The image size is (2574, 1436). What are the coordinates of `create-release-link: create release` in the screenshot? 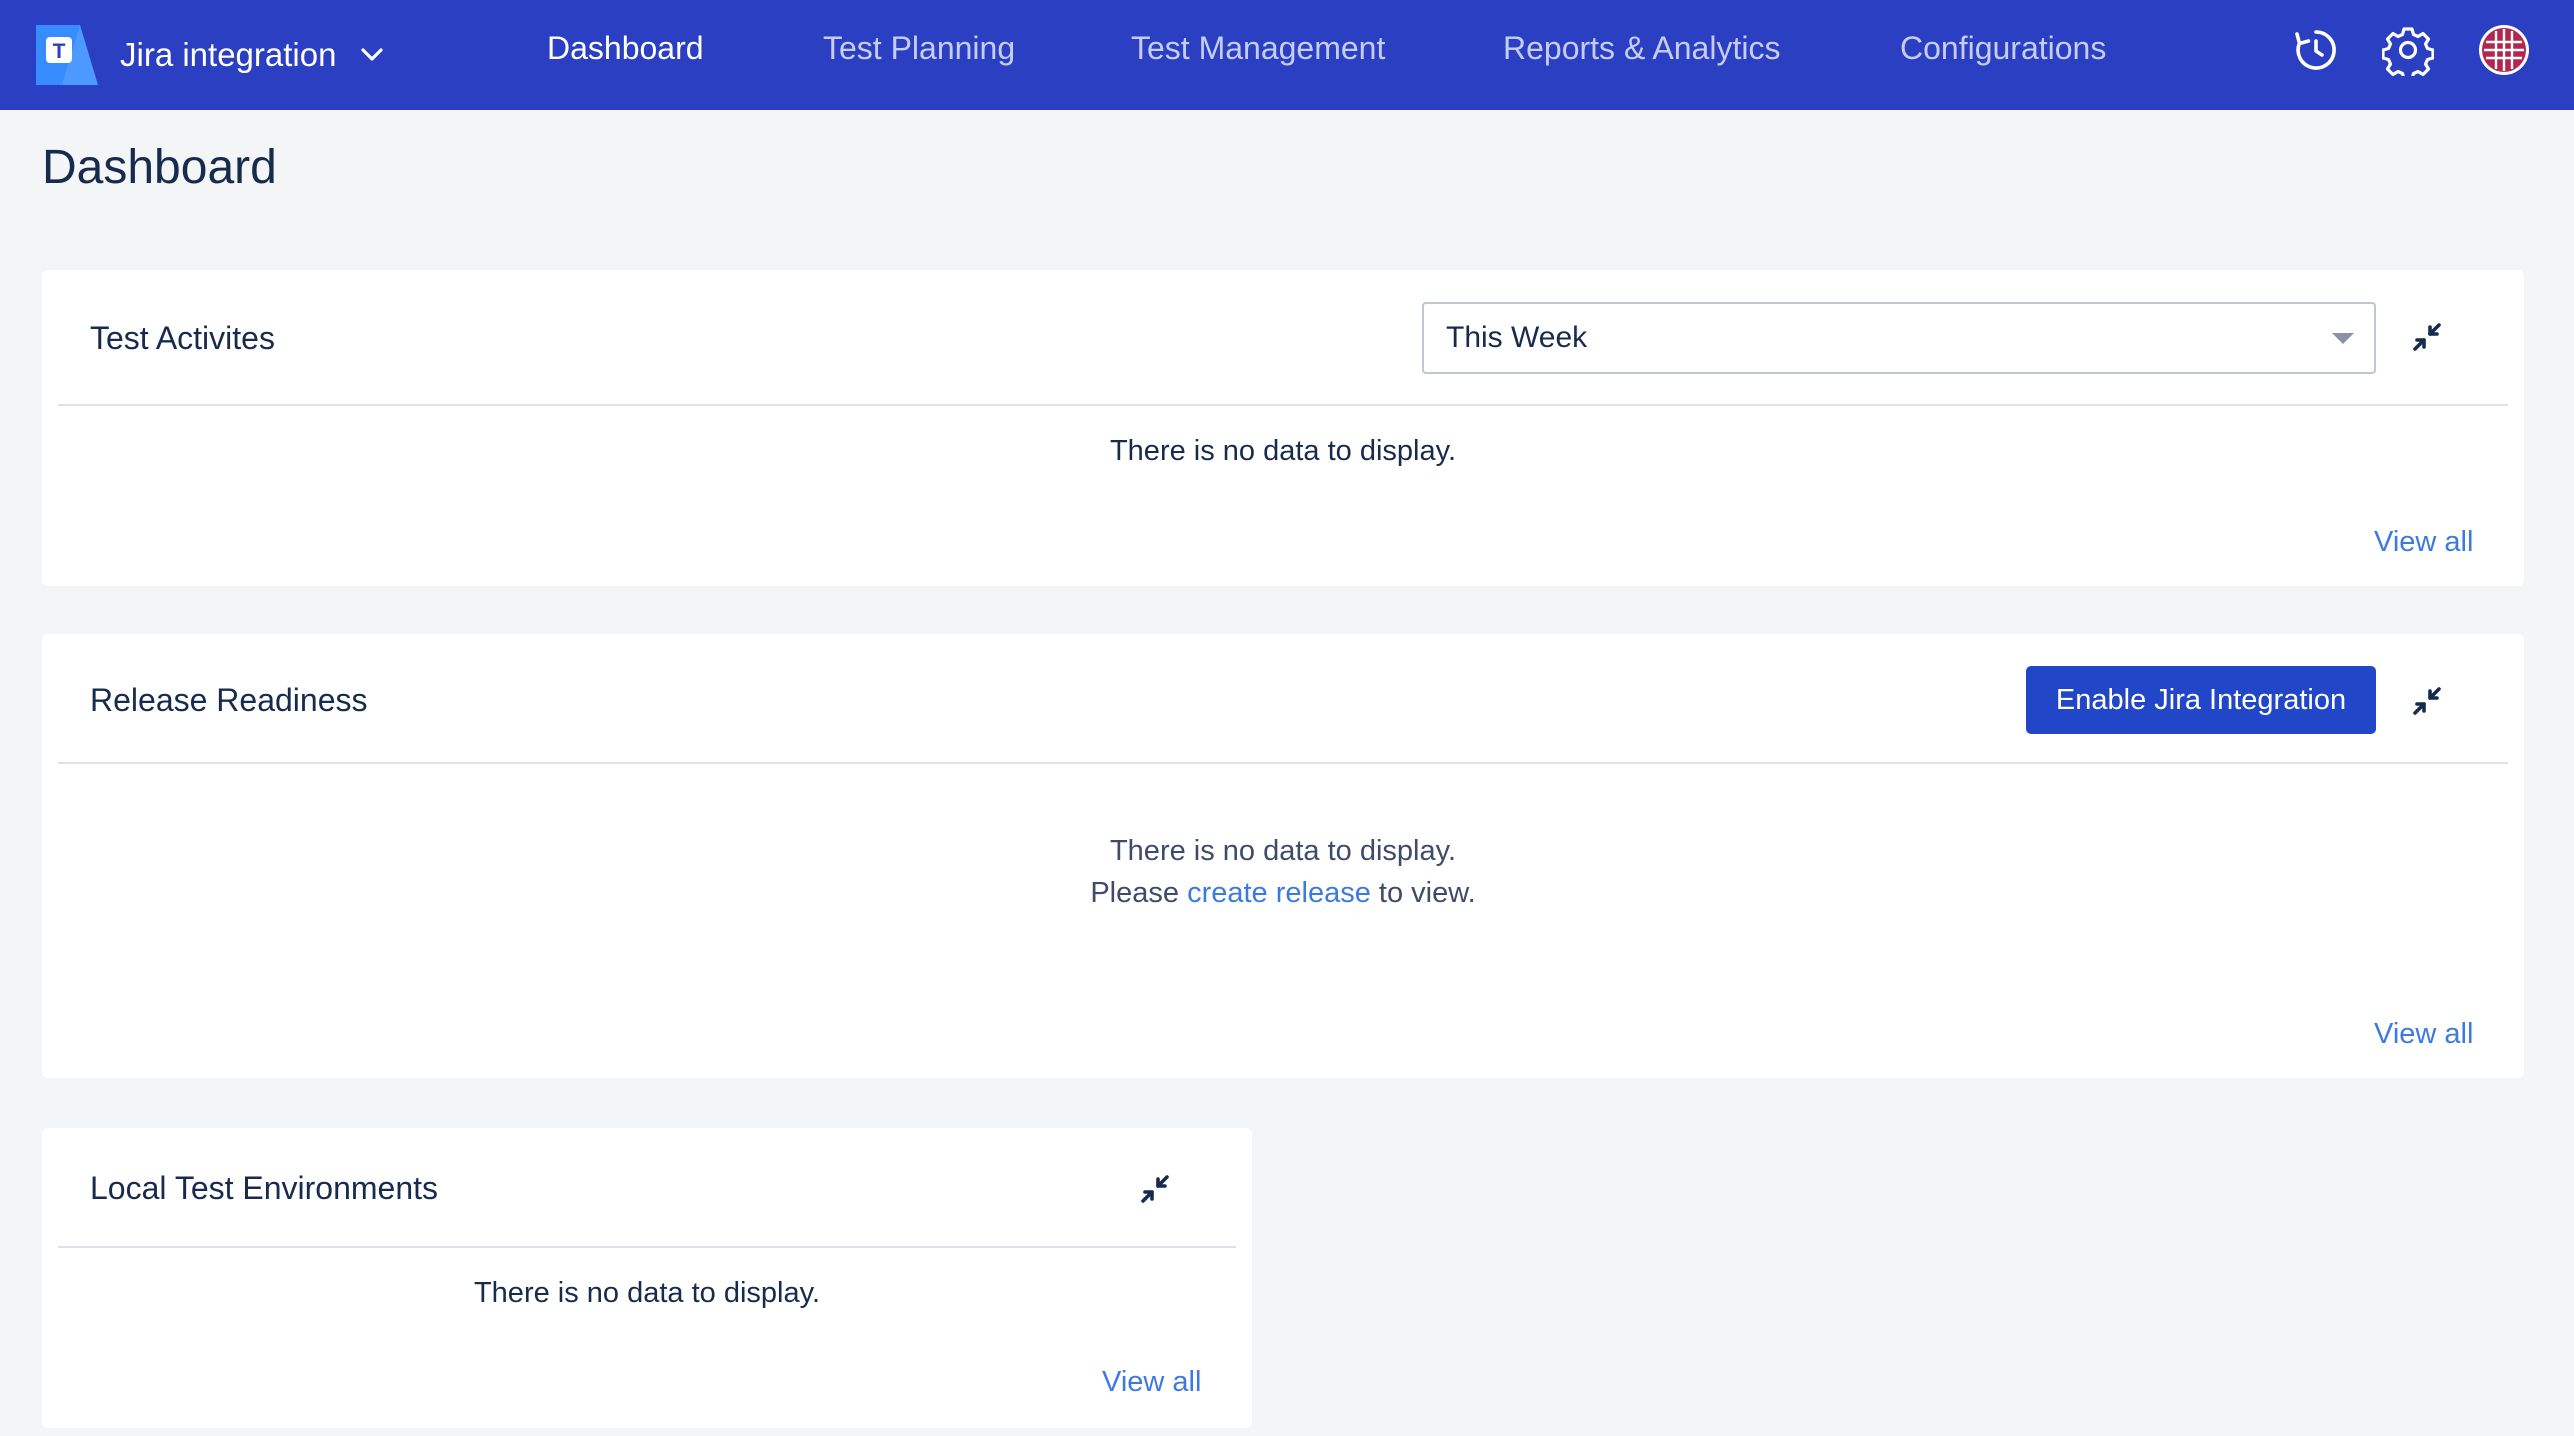 It's located at (1279, 893).